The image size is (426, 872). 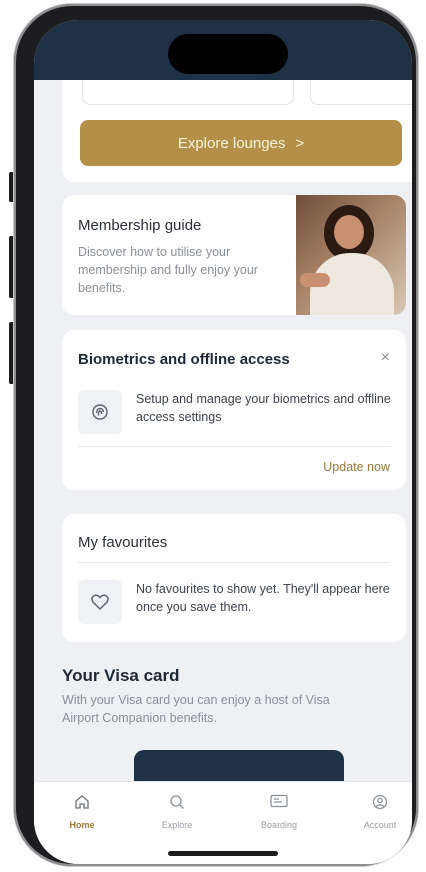 What do you see at coordinates (279, 825) in the screenshot?
I see `tab-label: Boarding` at bounding box center [279, 825].